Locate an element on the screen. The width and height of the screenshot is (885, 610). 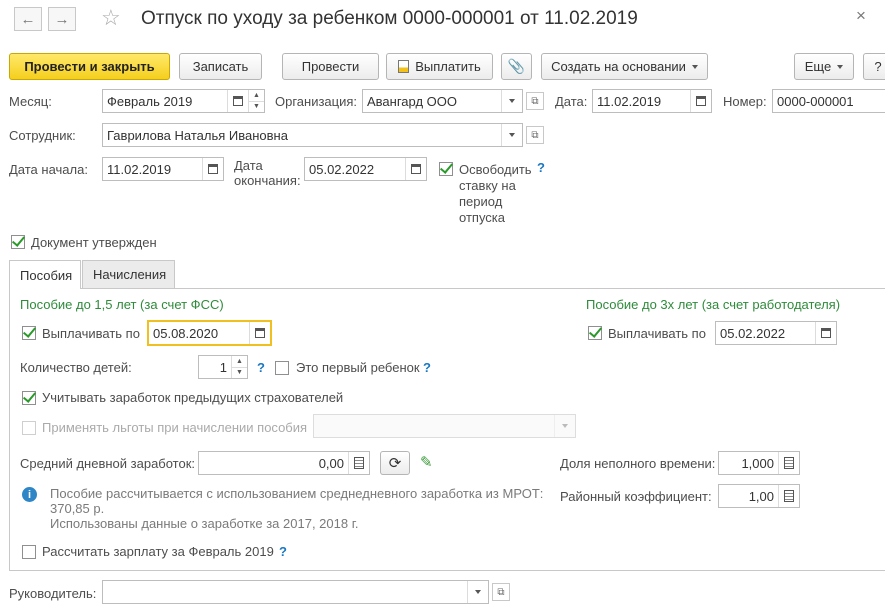
organization-field: Авангард ООО is located at coordinates (442, 101).